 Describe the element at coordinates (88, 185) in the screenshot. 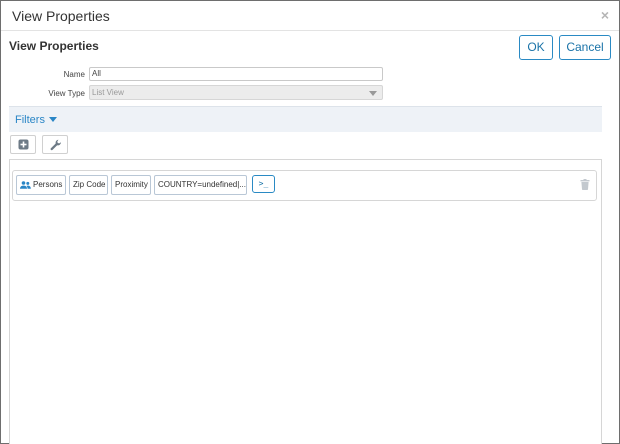

I see `zip-code-chip: Zip Code` at that location.